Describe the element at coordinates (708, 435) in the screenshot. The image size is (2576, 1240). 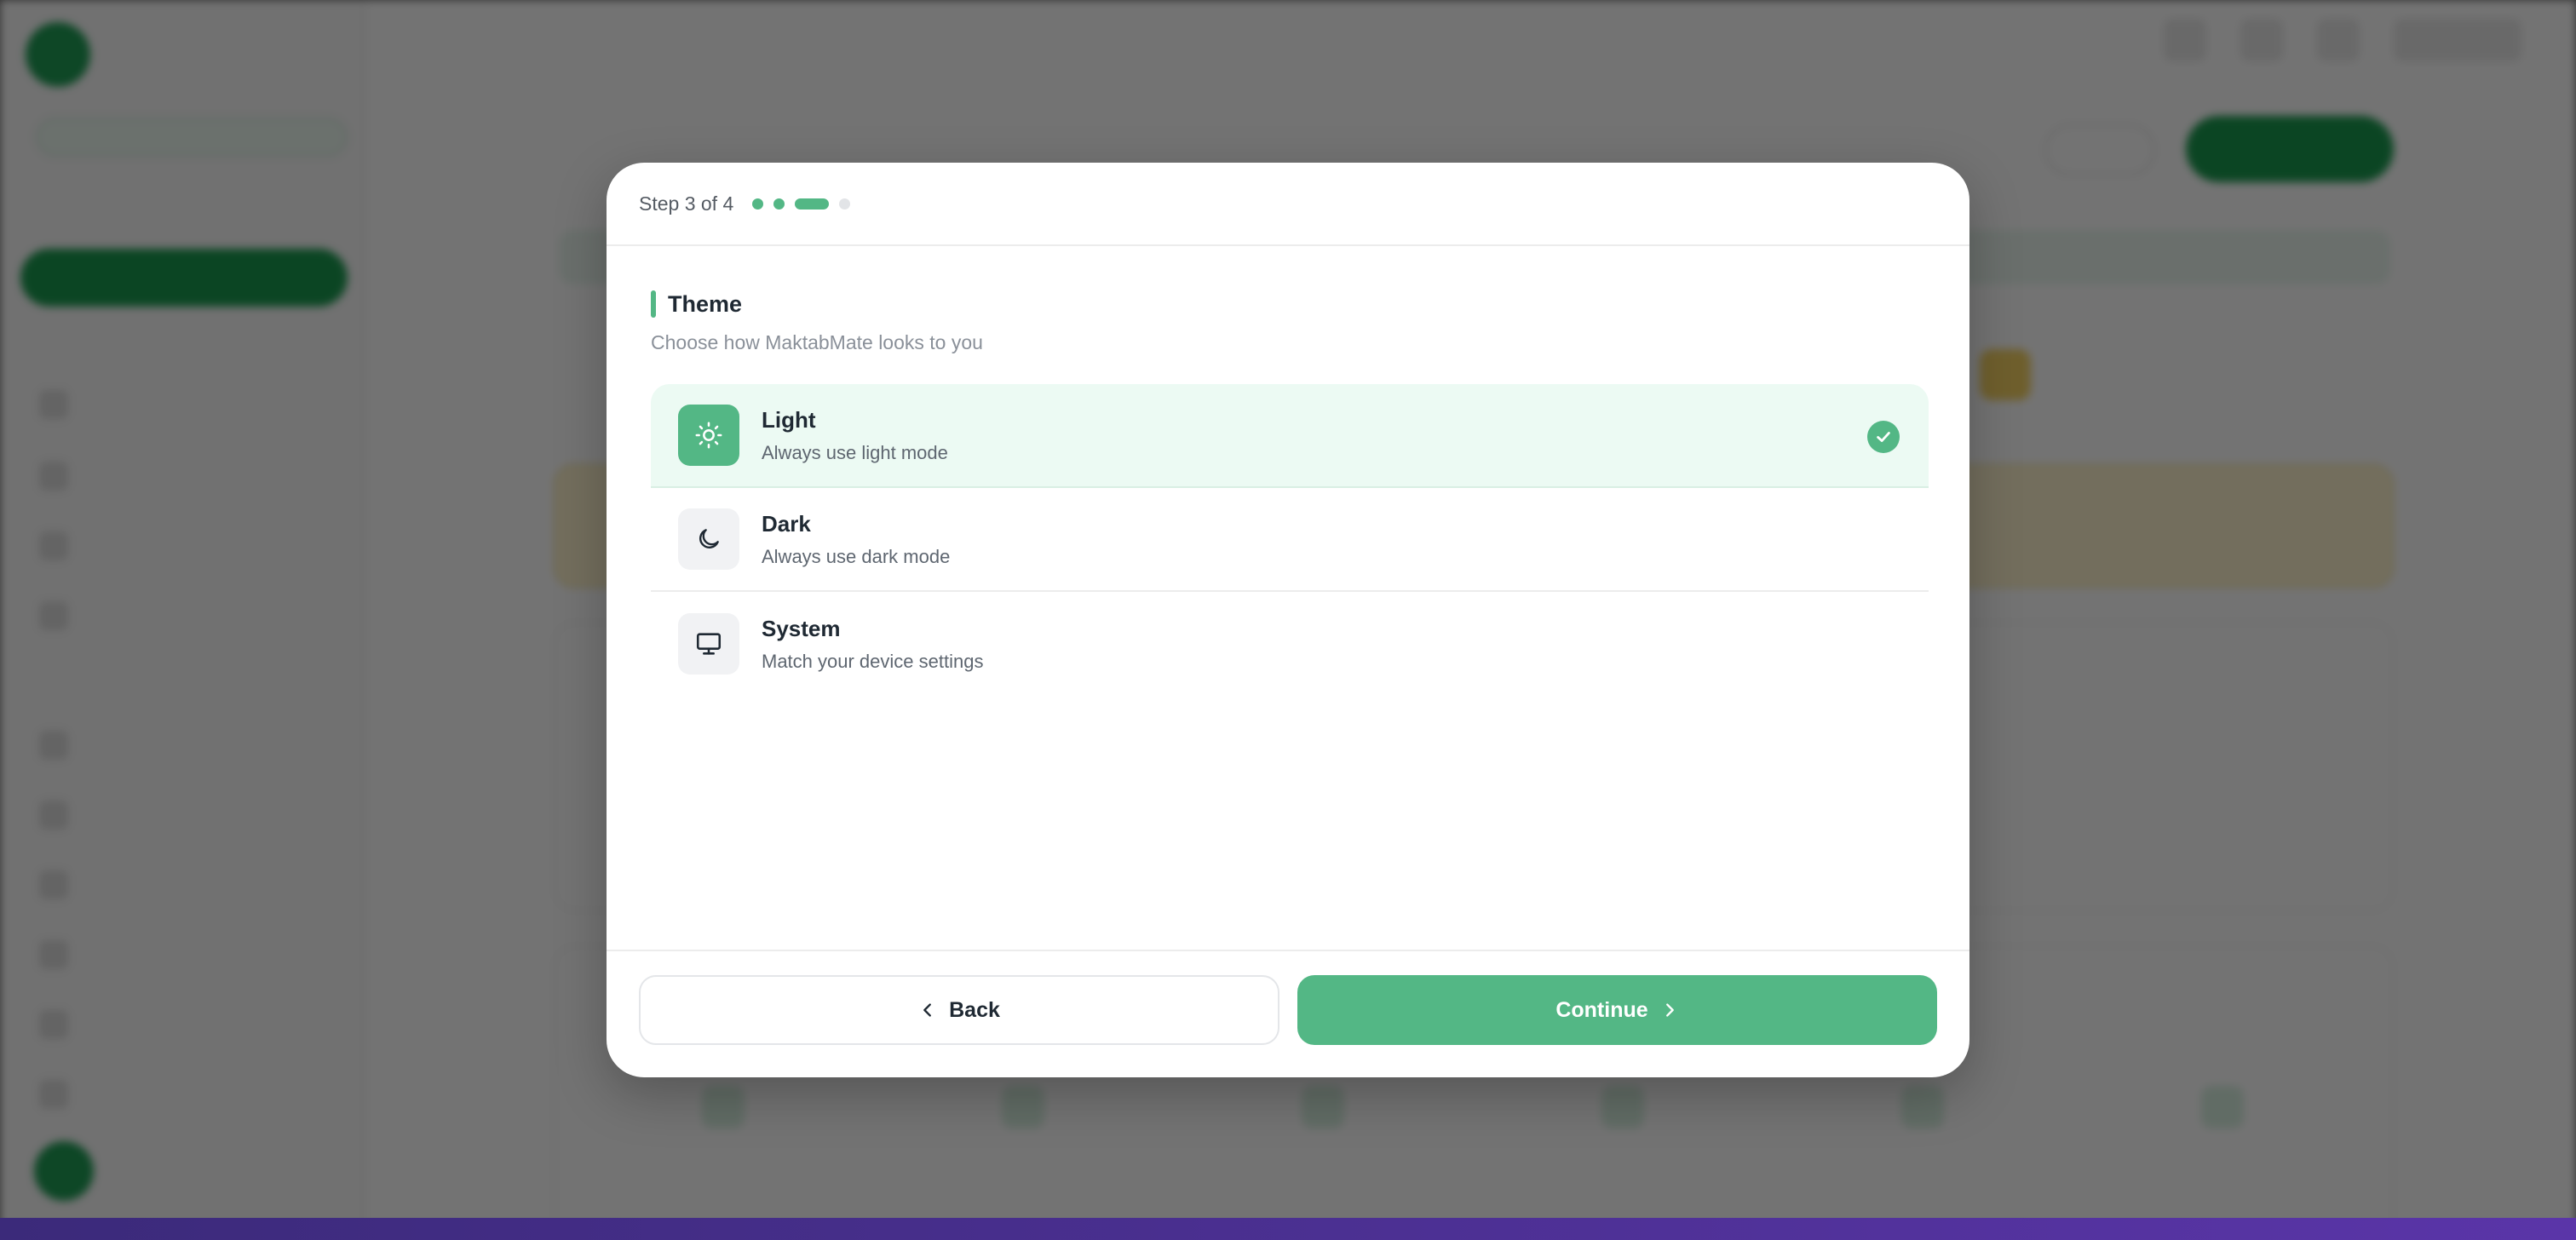
I see `sun-icon` at that location.